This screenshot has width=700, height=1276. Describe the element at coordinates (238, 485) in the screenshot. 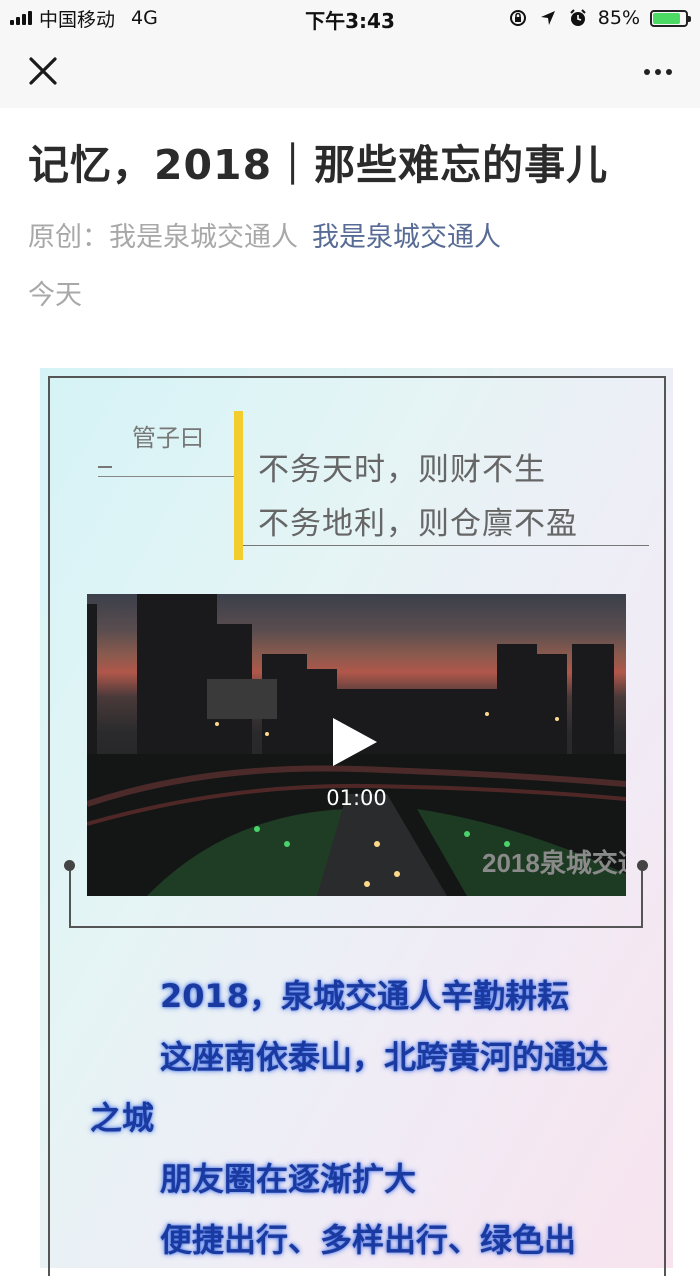

I see `quote-accent-bar` at that location.